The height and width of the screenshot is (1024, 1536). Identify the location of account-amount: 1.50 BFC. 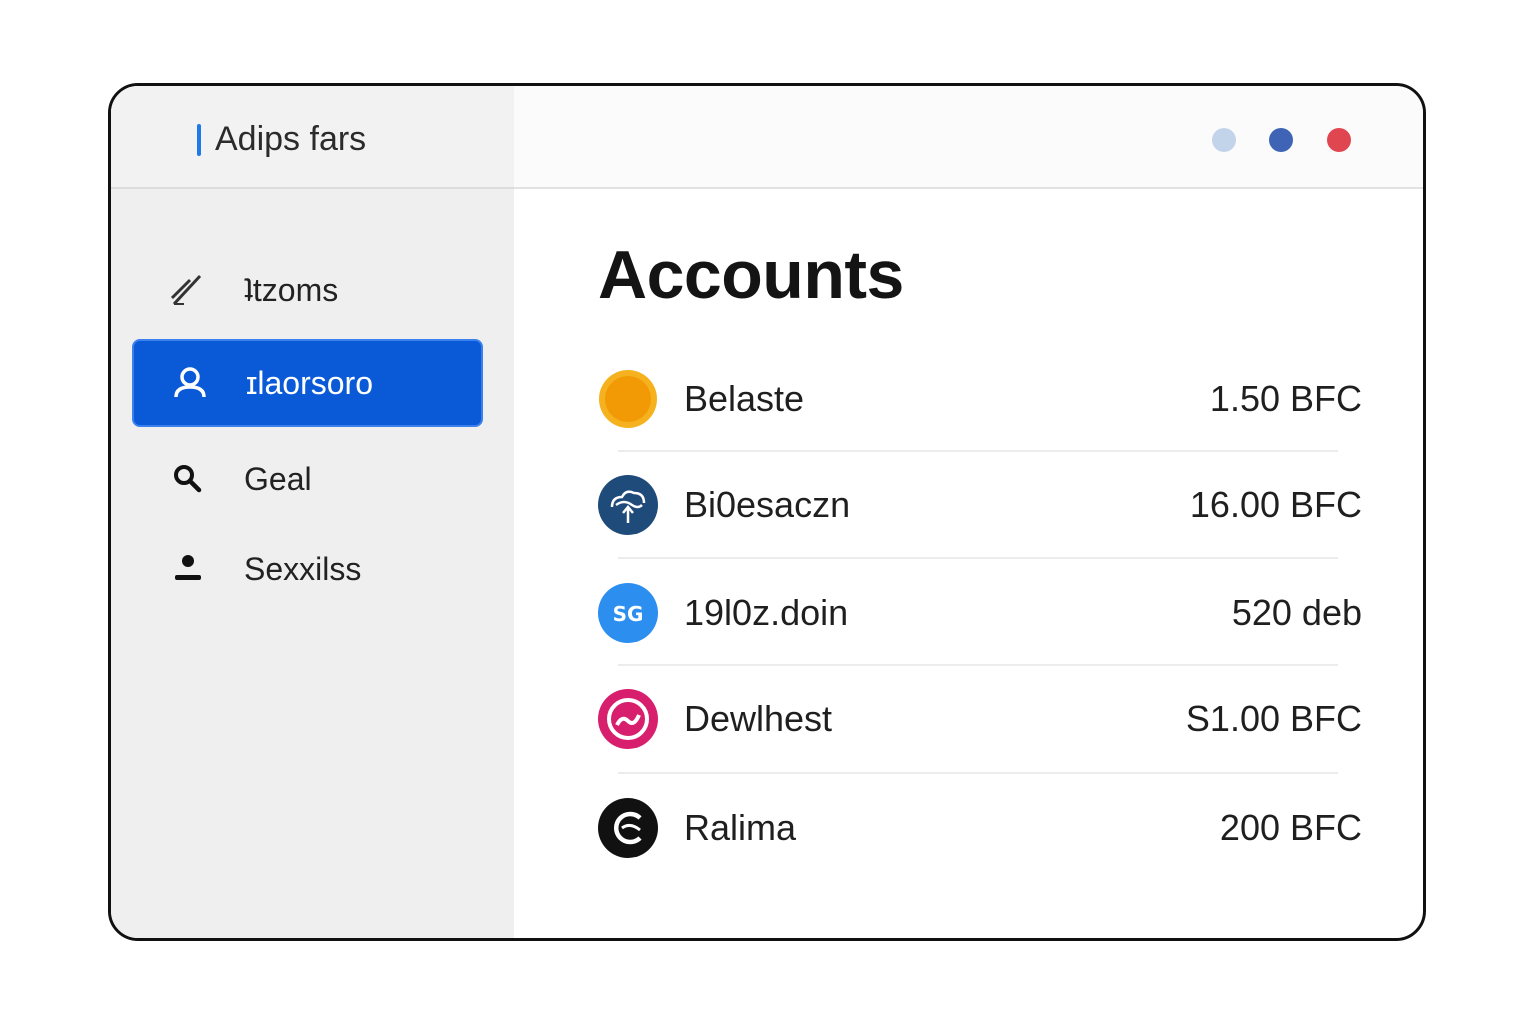
(1285, 398).